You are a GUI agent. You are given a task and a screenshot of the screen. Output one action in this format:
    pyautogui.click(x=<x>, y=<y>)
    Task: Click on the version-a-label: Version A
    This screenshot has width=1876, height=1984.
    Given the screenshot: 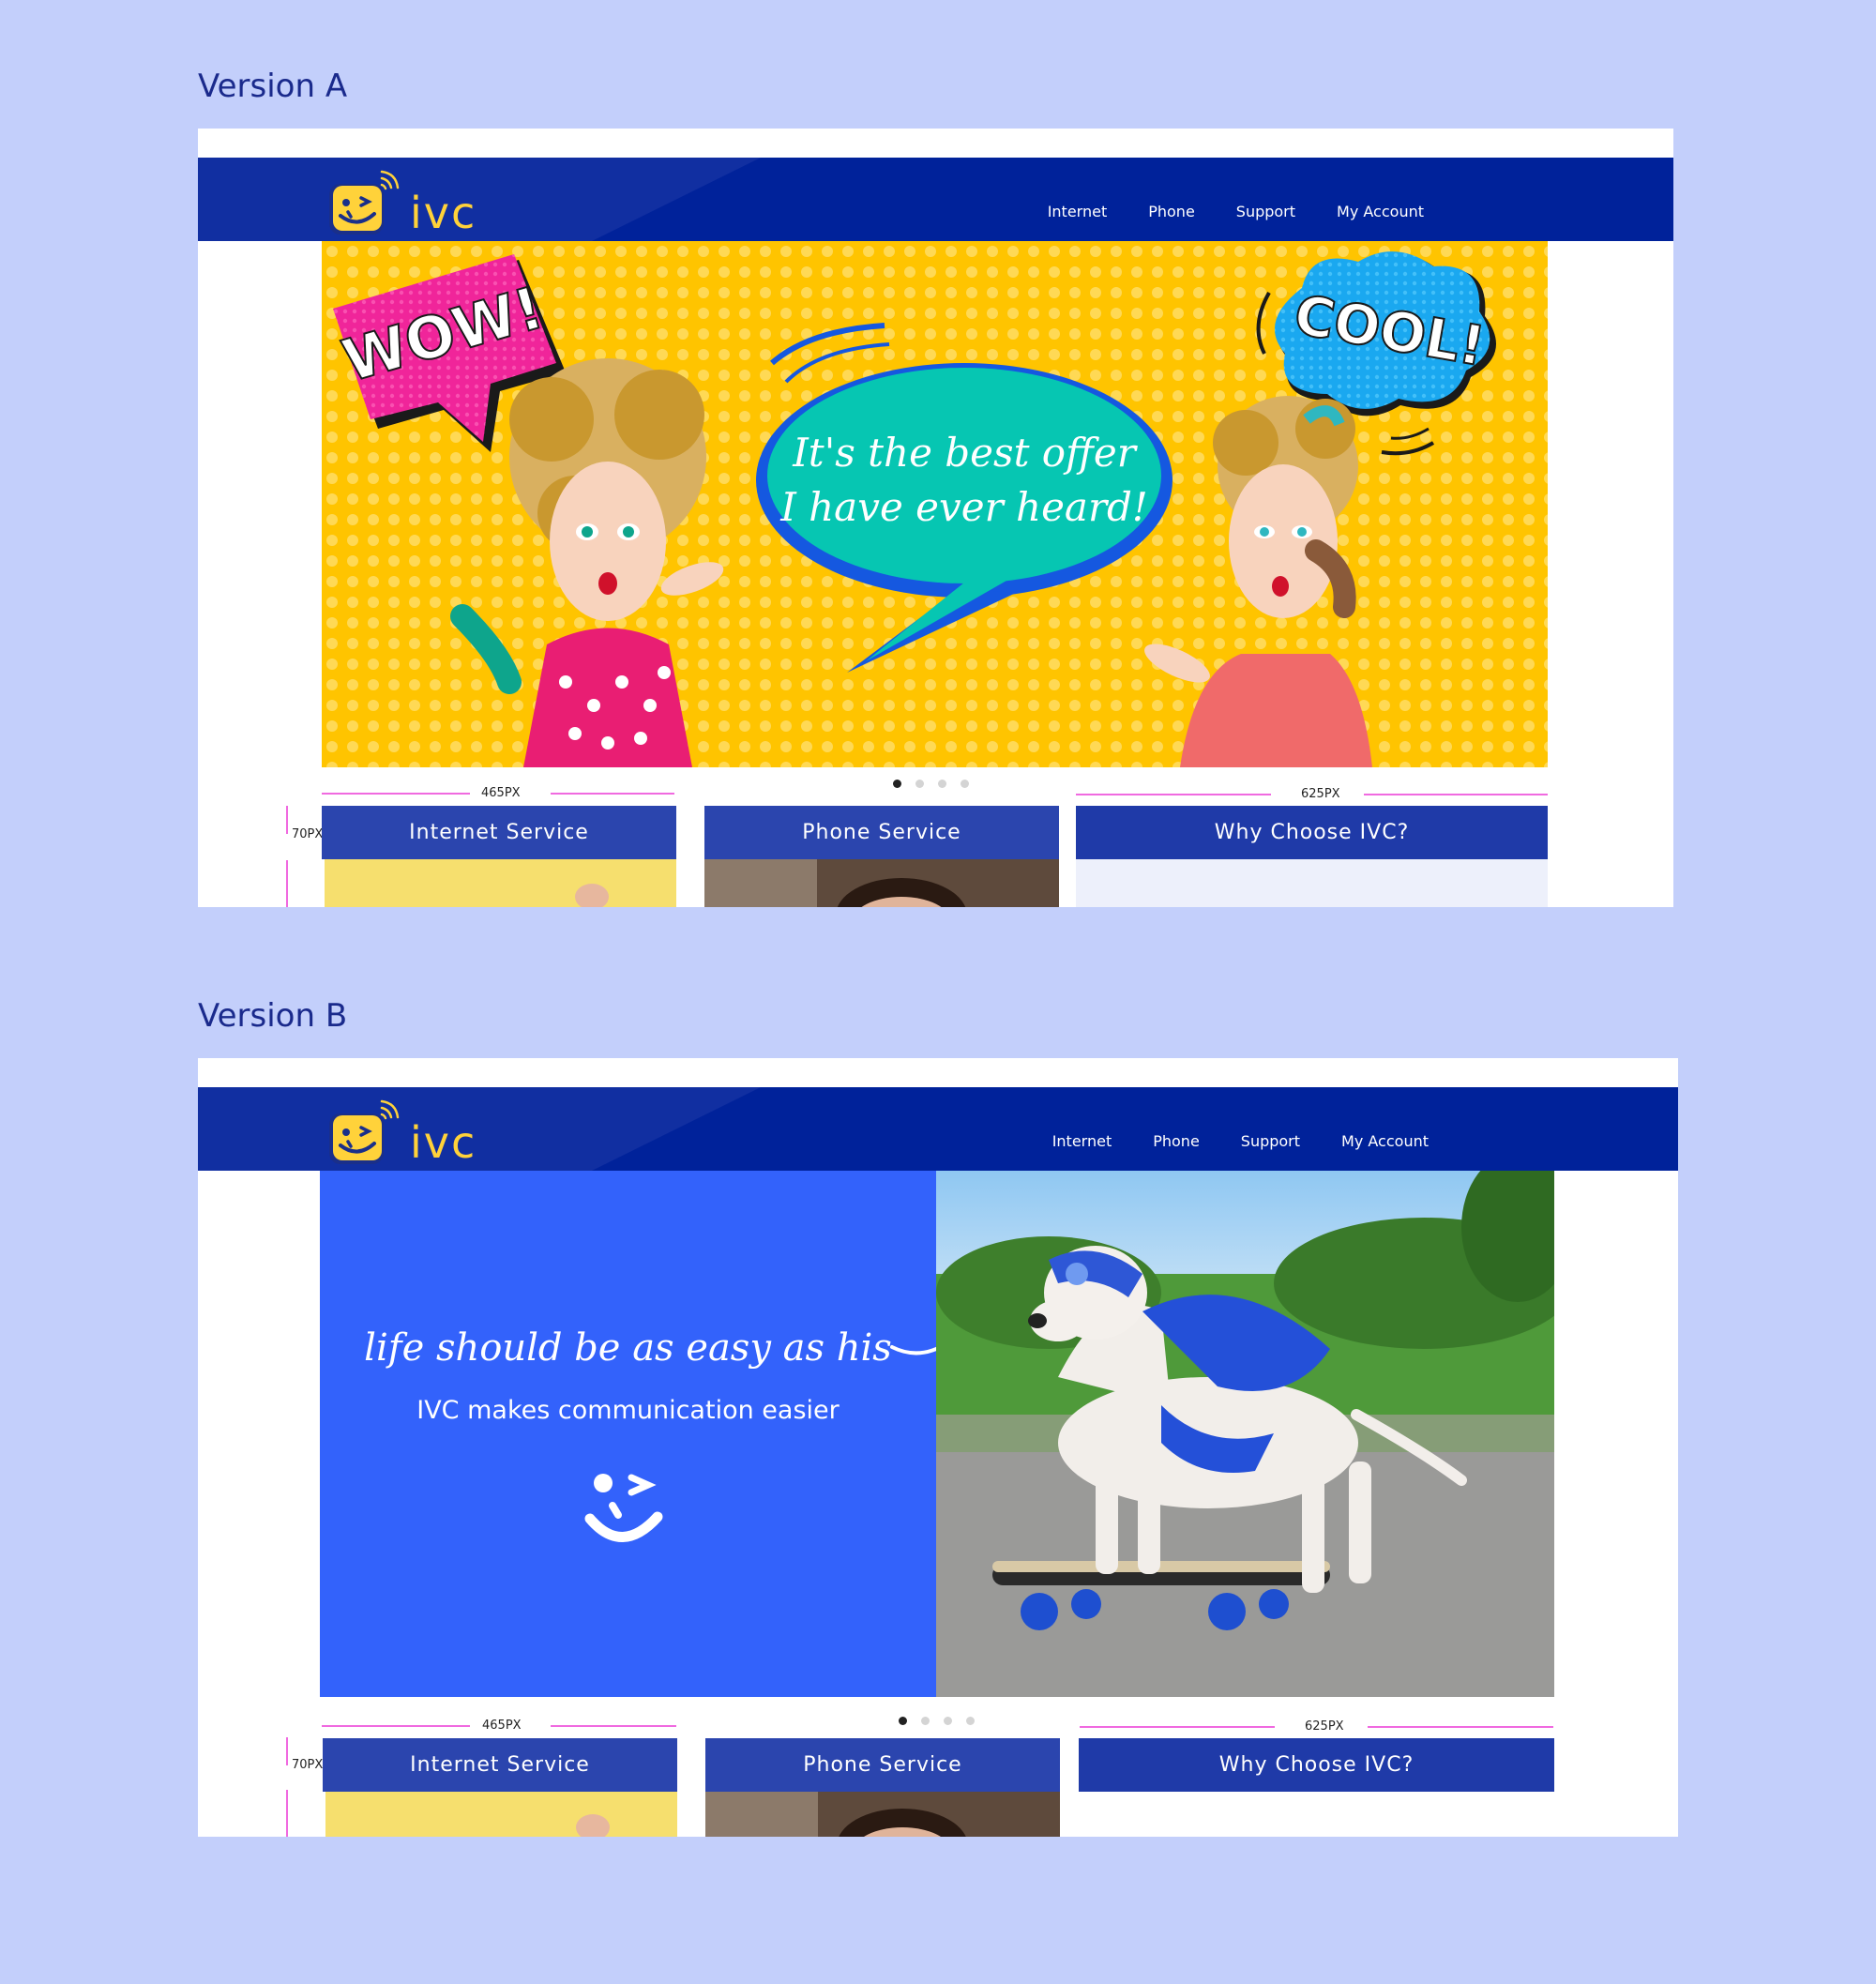 What is the action you would take?
    pyautogui.click(x=273, y=86)
    